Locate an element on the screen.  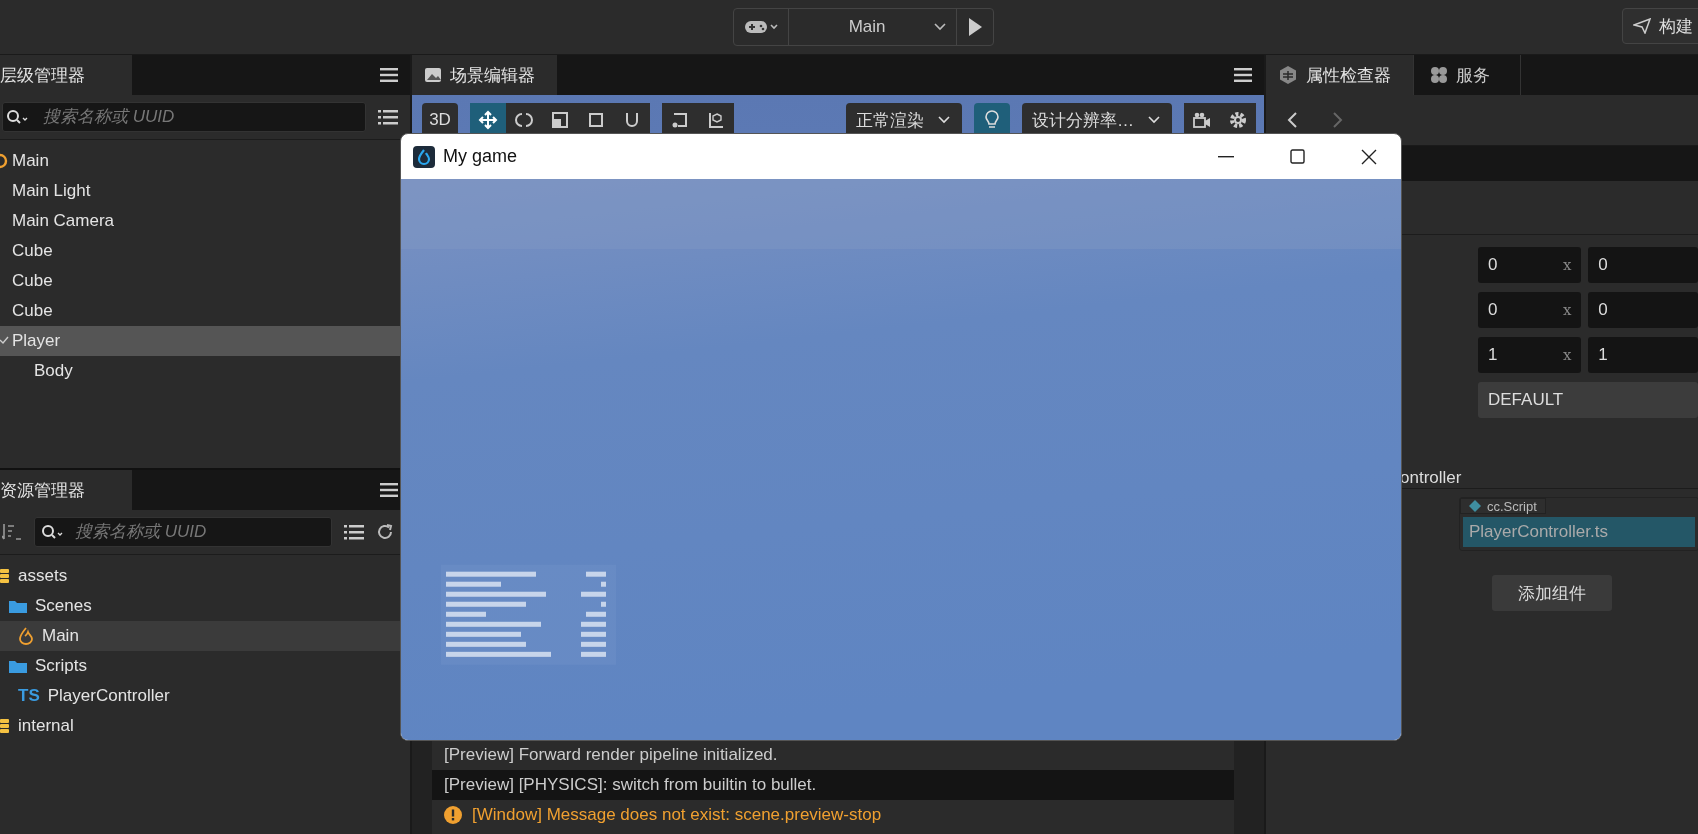
warning-icon is located at coordinates (453, 815).